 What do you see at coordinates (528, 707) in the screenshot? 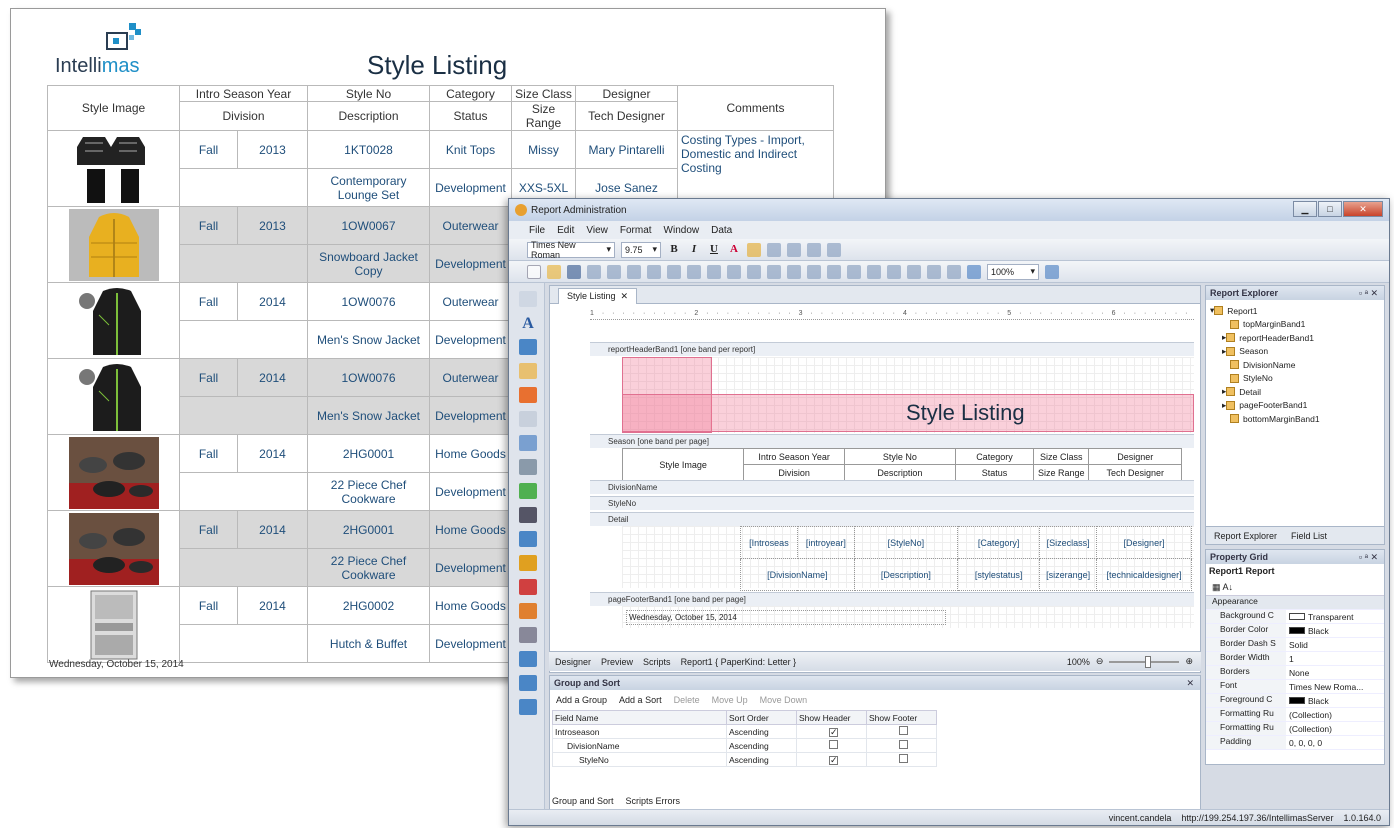
I see `crossband-line-tool-icon` at bounding box center [528, 707].